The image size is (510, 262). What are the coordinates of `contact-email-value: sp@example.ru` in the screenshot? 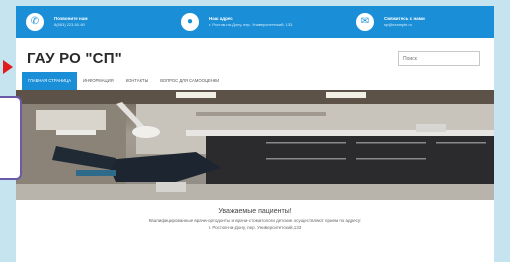 It's located at (398, 24).